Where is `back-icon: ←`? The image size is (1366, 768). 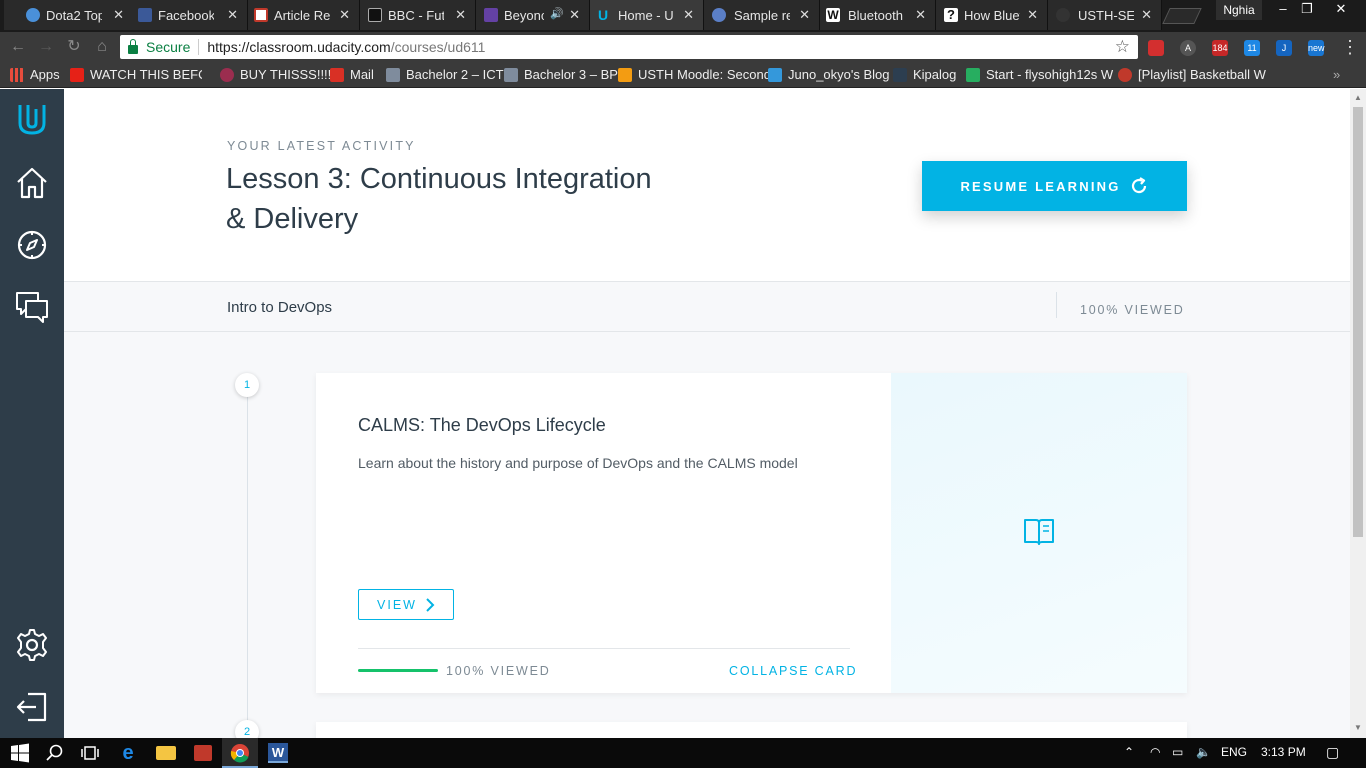
back-icon: ← is located at coordinates (18, 47).